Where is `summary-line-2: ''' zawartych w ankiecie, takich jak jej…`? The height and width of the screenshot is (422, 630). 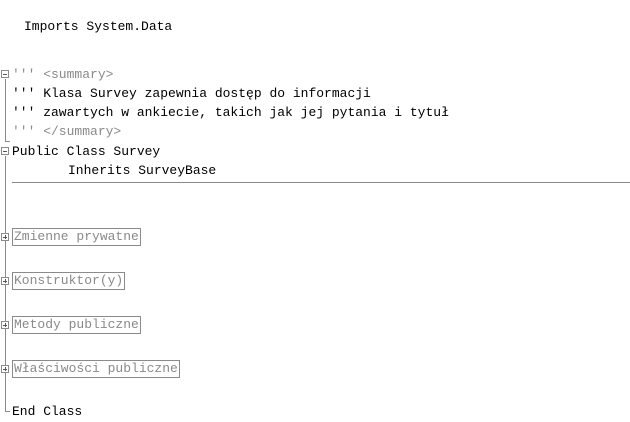 summary-line-2: ''' zawartych w ankiecie, takich jak jej… is located at coordinates (230, 112).